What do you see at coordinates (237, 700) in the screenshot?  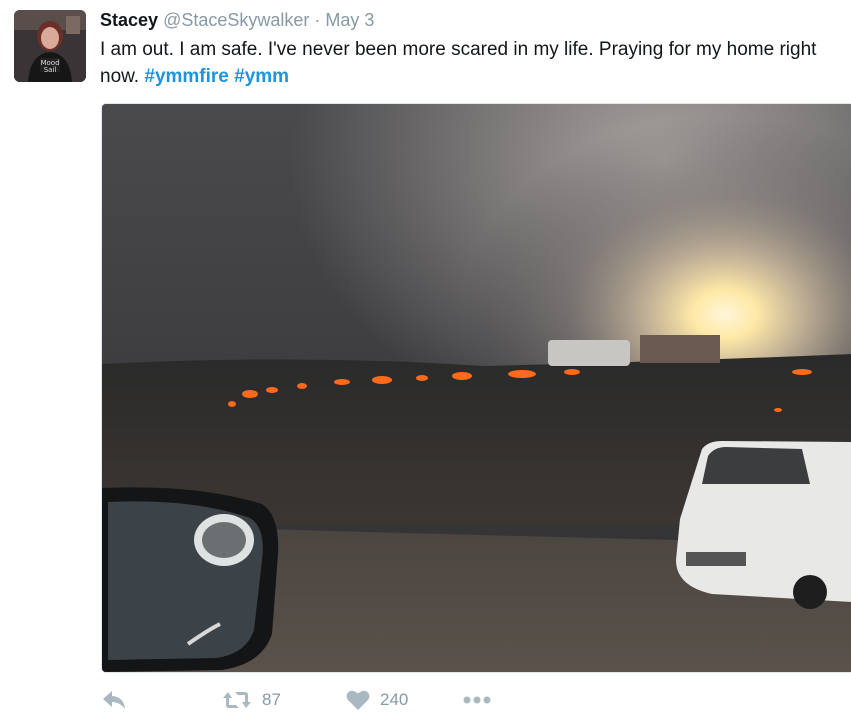 I see `retweet-icon` at bounding box center [237, 700].